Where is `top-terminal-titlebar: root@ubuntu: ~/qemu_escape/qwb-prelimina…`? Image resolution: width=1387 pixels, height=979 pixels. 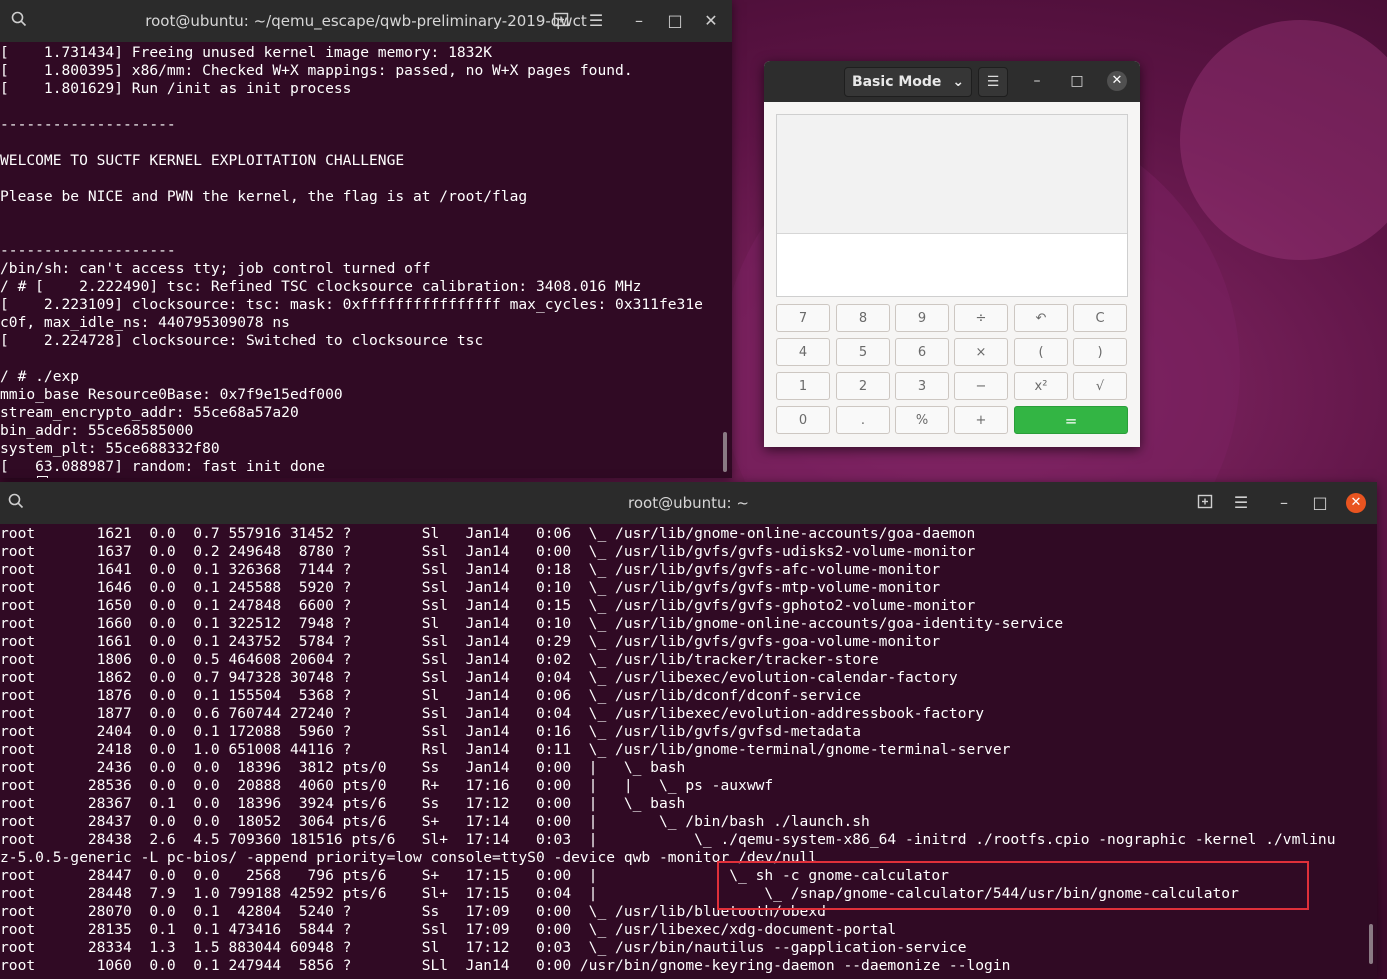
top-terminal-titlebar: root@ubuntu: ~/qemu_escape/qwb-prelimina… is located at coordinates (366, 21).